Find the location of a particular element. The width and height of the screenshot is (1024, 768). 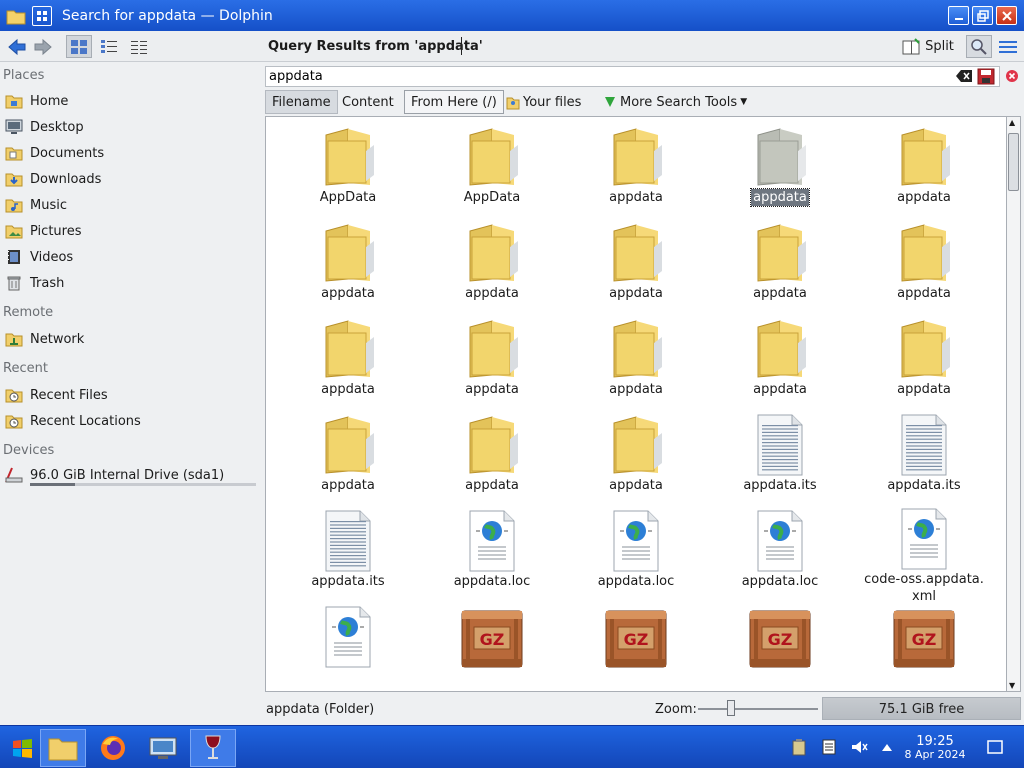

search-icon is located at coordinates (979, 46).